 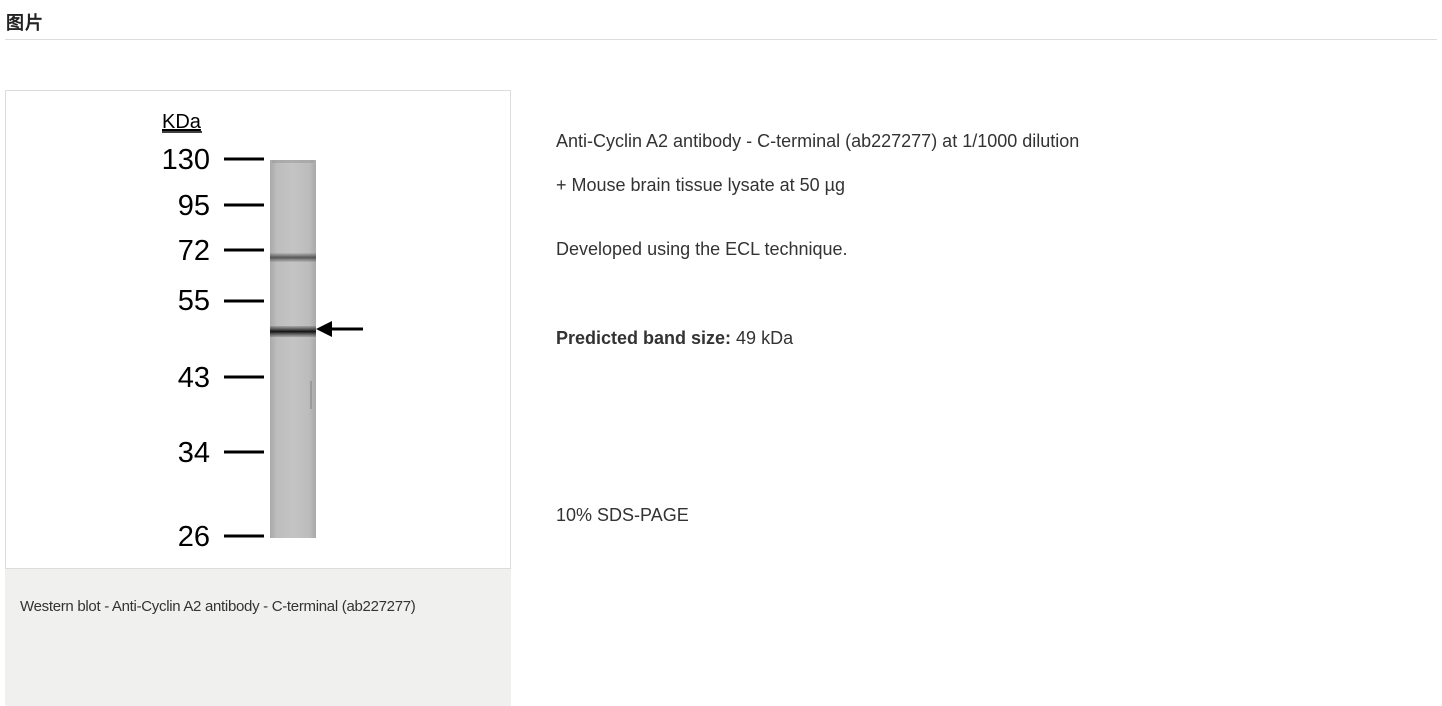 I want to click on marker-label: 72, so click(x=194, y=251).